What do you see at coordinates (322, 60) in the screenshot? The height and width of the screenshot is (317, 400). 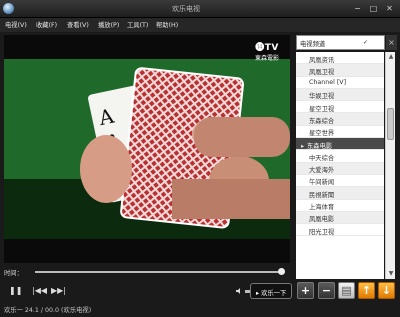 I see `channel-label: 凤凰资讯` at bounding box center [322, 60].